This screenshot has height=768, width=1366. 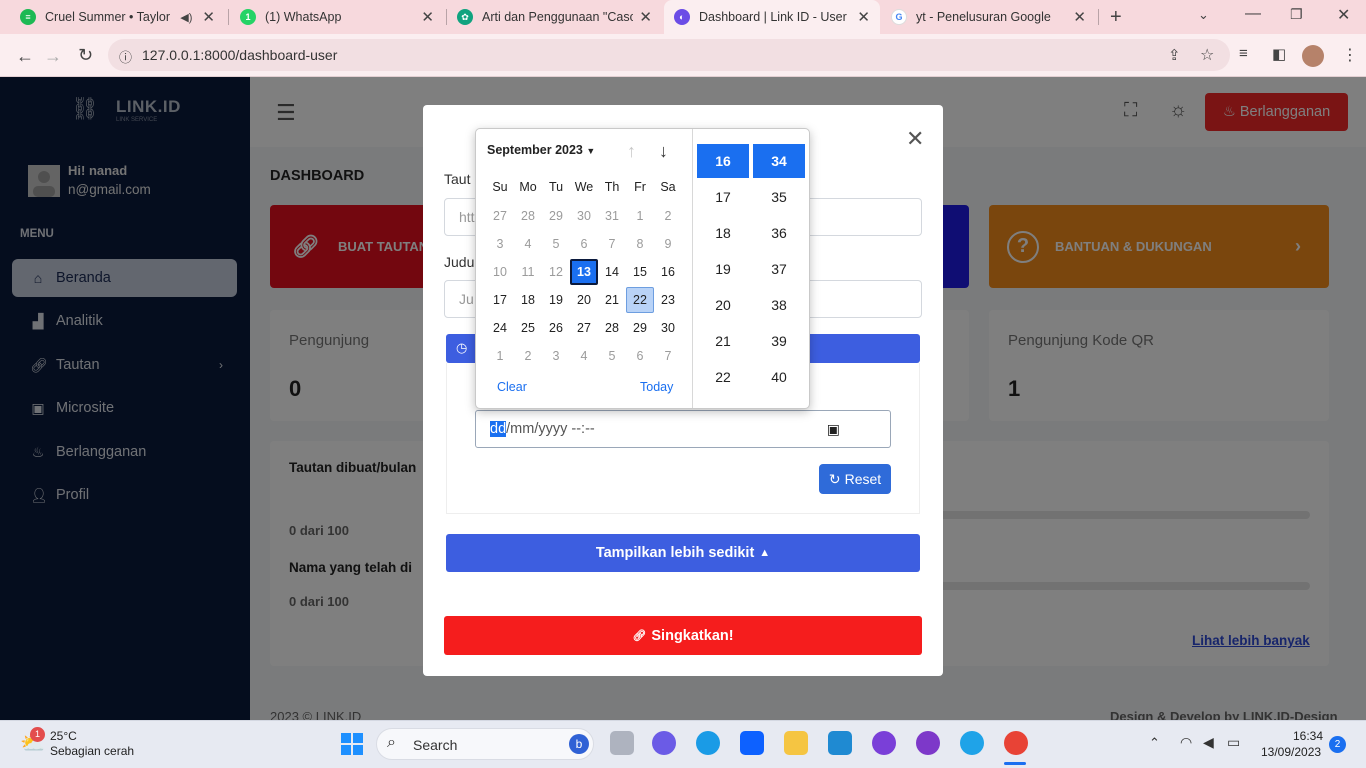 I want to click on next-month-icon: ↓, so click(x=663, y=151).